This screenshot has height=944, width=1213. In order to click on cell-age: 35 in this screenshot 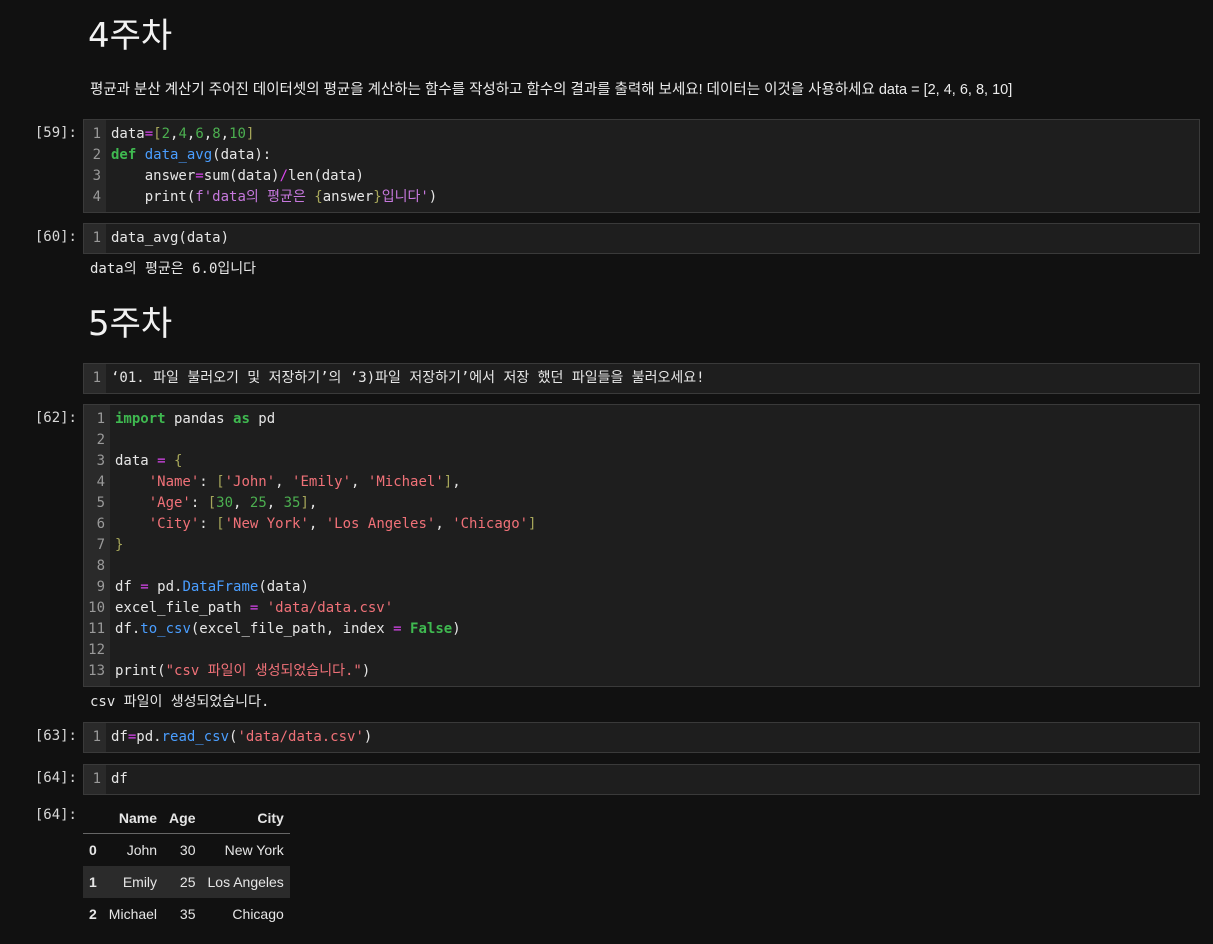, I will do `click(187, 914)`.